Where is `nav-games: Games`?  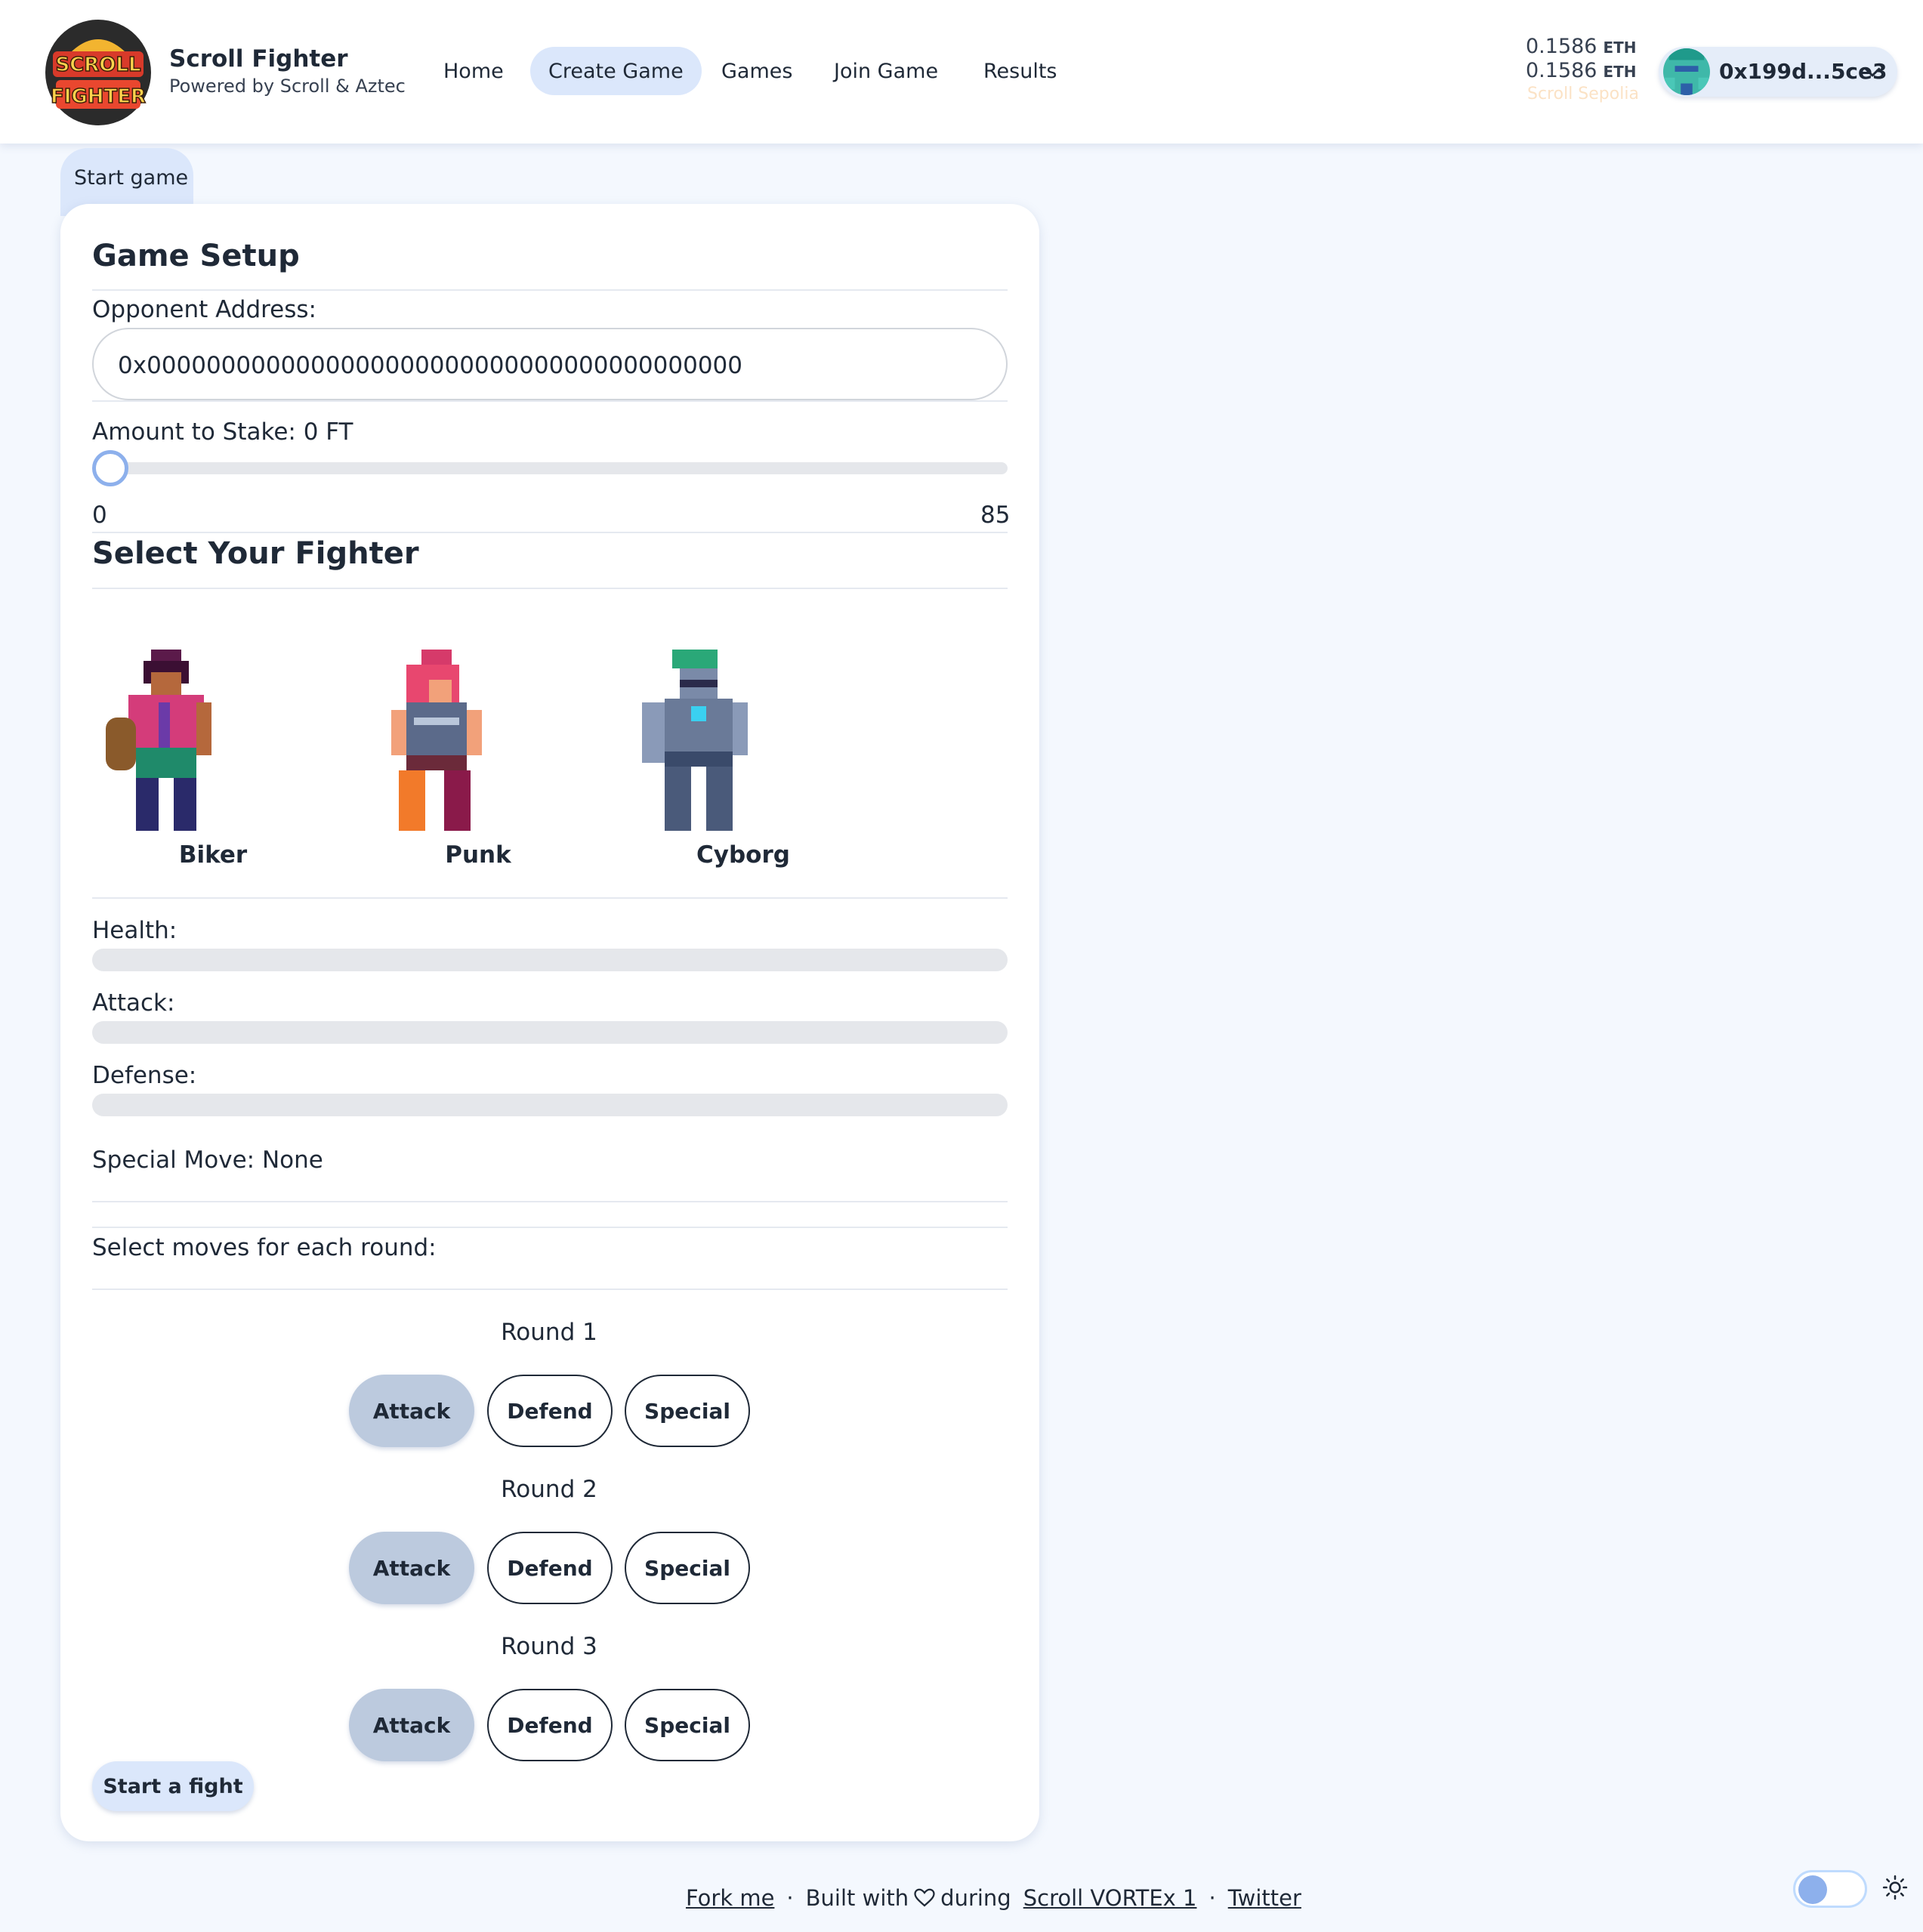 nav-games: Games is located at coordinates (756, 71).